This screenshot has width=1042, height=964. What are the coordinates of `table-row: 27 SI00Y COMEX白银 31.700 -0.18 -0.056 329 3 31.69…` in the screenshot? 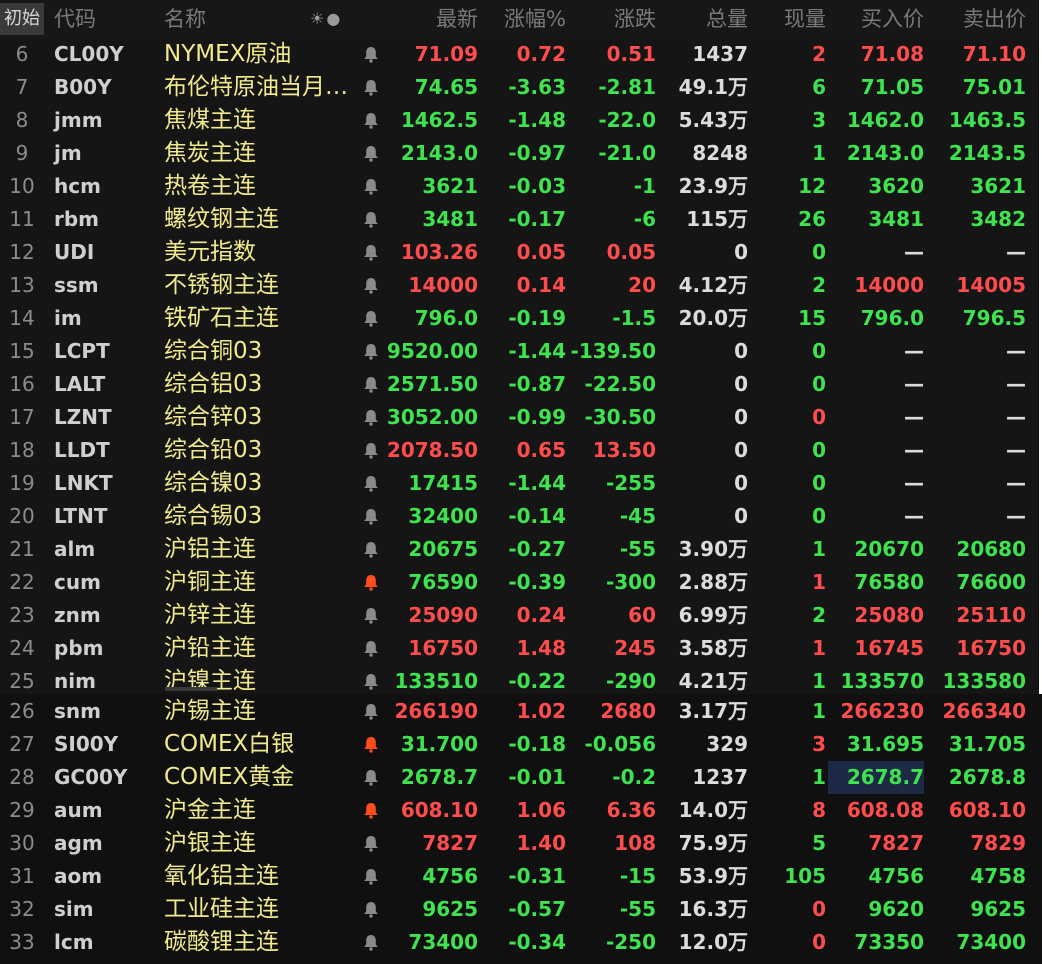 It's located at (519, 744).